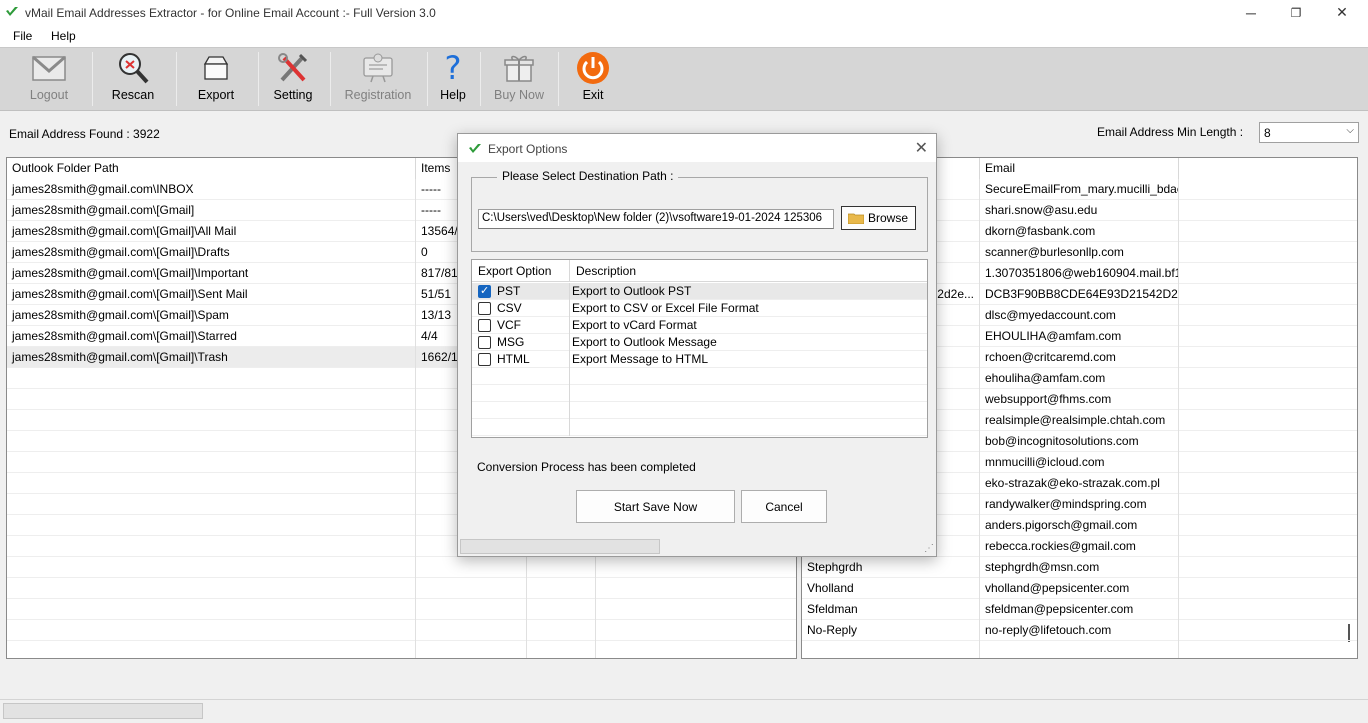  Describe the element at coordinates (211, 168) in the screenshot. I see `column-header-folder-path: Outlook Folder Path` at that location.